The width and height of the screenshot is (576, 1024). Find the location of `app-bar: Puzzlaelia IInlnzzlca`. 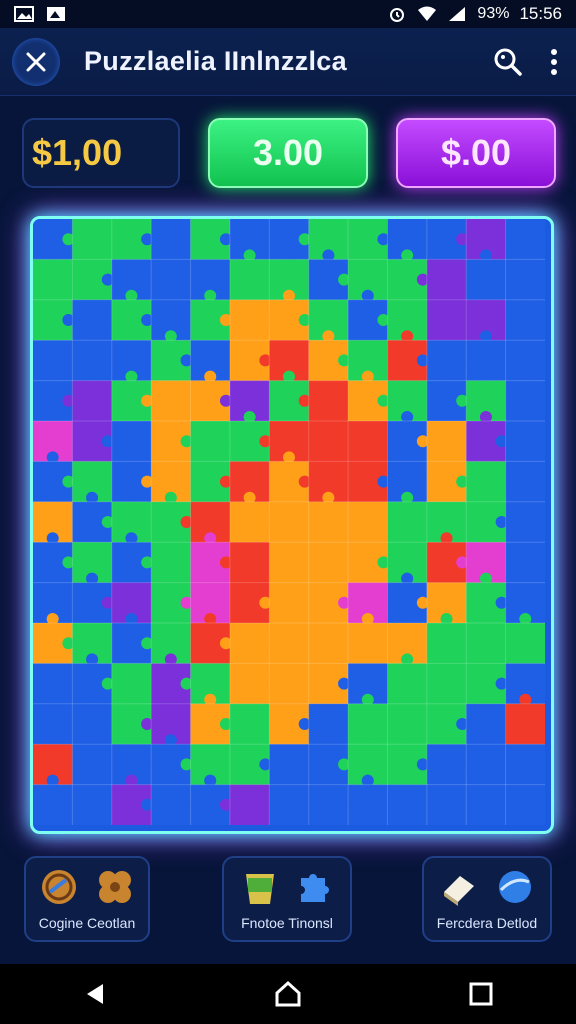

app-bar: Puzzlaelia IInlnzzlca is located at coordinates (288, 62).